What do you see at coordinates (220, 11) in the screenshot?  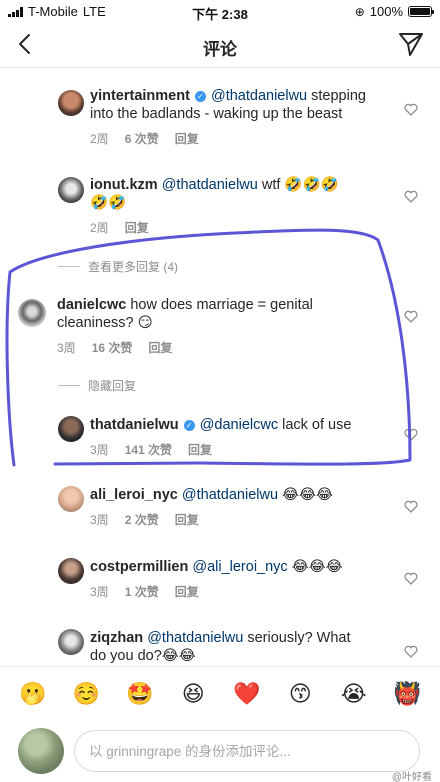 I see `status-bar: T-Mobile LTE 下午 2:38 ⊕ 100%` at bounding box center [220, 11].